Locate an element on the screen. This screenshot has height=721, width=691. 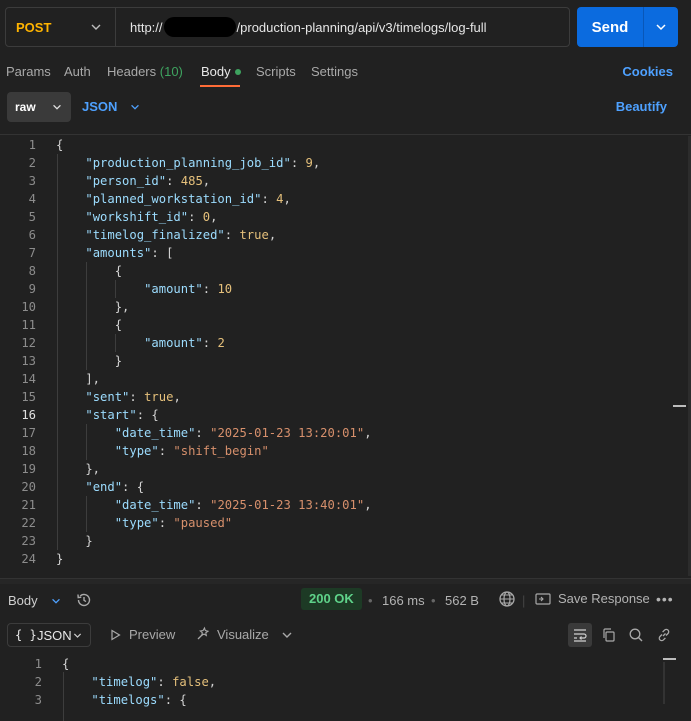
search-icon is located at coordinates (636, 635).